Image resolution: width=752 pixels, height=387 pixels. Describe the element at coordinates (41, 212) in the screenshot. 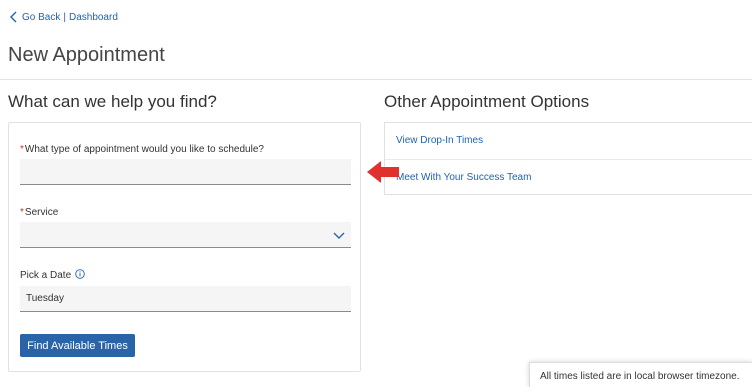

I see `service-label-text: Service` at that location.